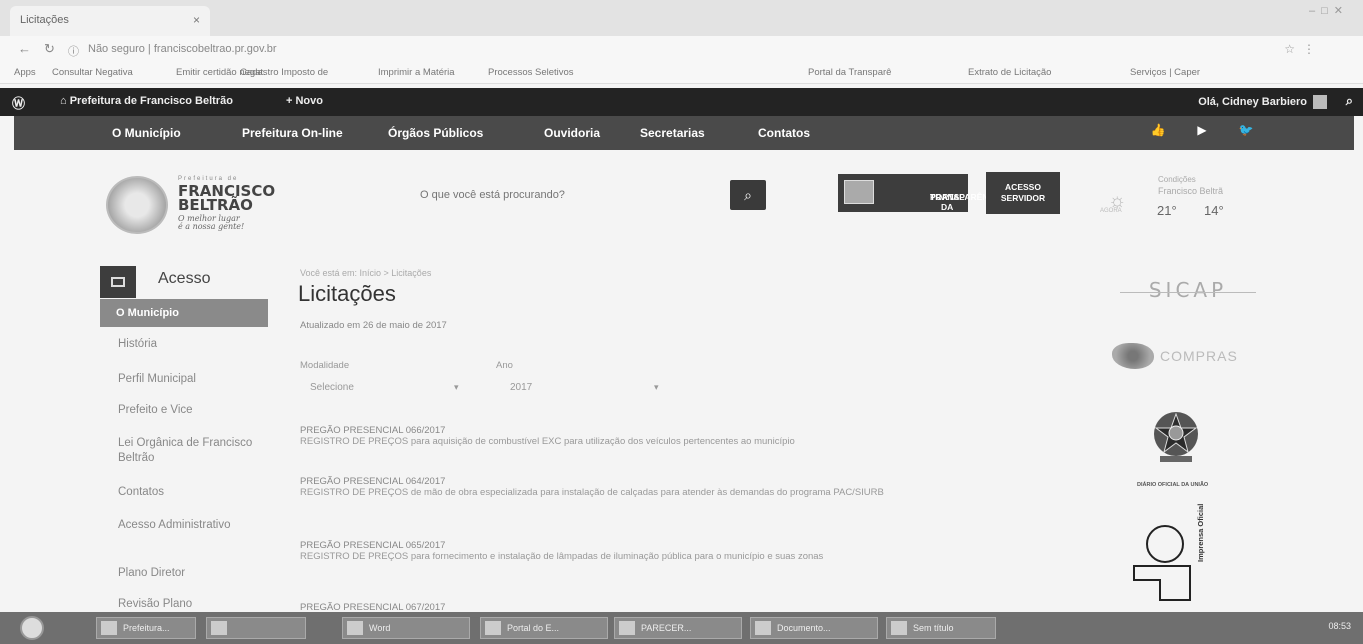  Describe the element at coordinates (373, 545) in the screenshot. I see `licitacao-title: PREGÃO PRESENCIAL 065/2017` at that location.